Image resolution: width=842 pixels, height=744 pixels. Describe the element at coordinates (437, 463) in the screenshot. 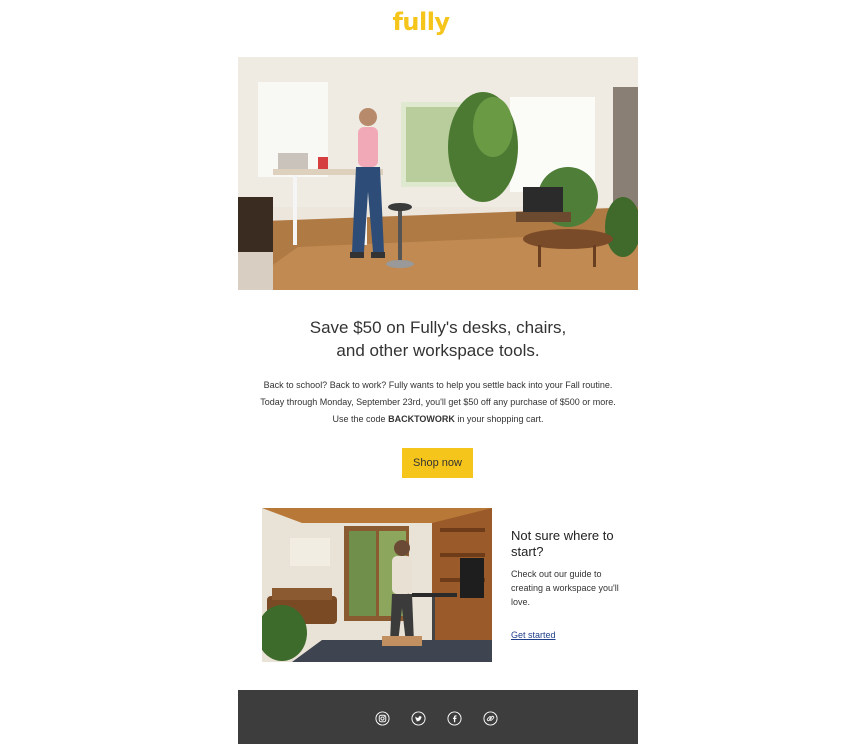

I see `shop-now-button: Shop now` at that location.